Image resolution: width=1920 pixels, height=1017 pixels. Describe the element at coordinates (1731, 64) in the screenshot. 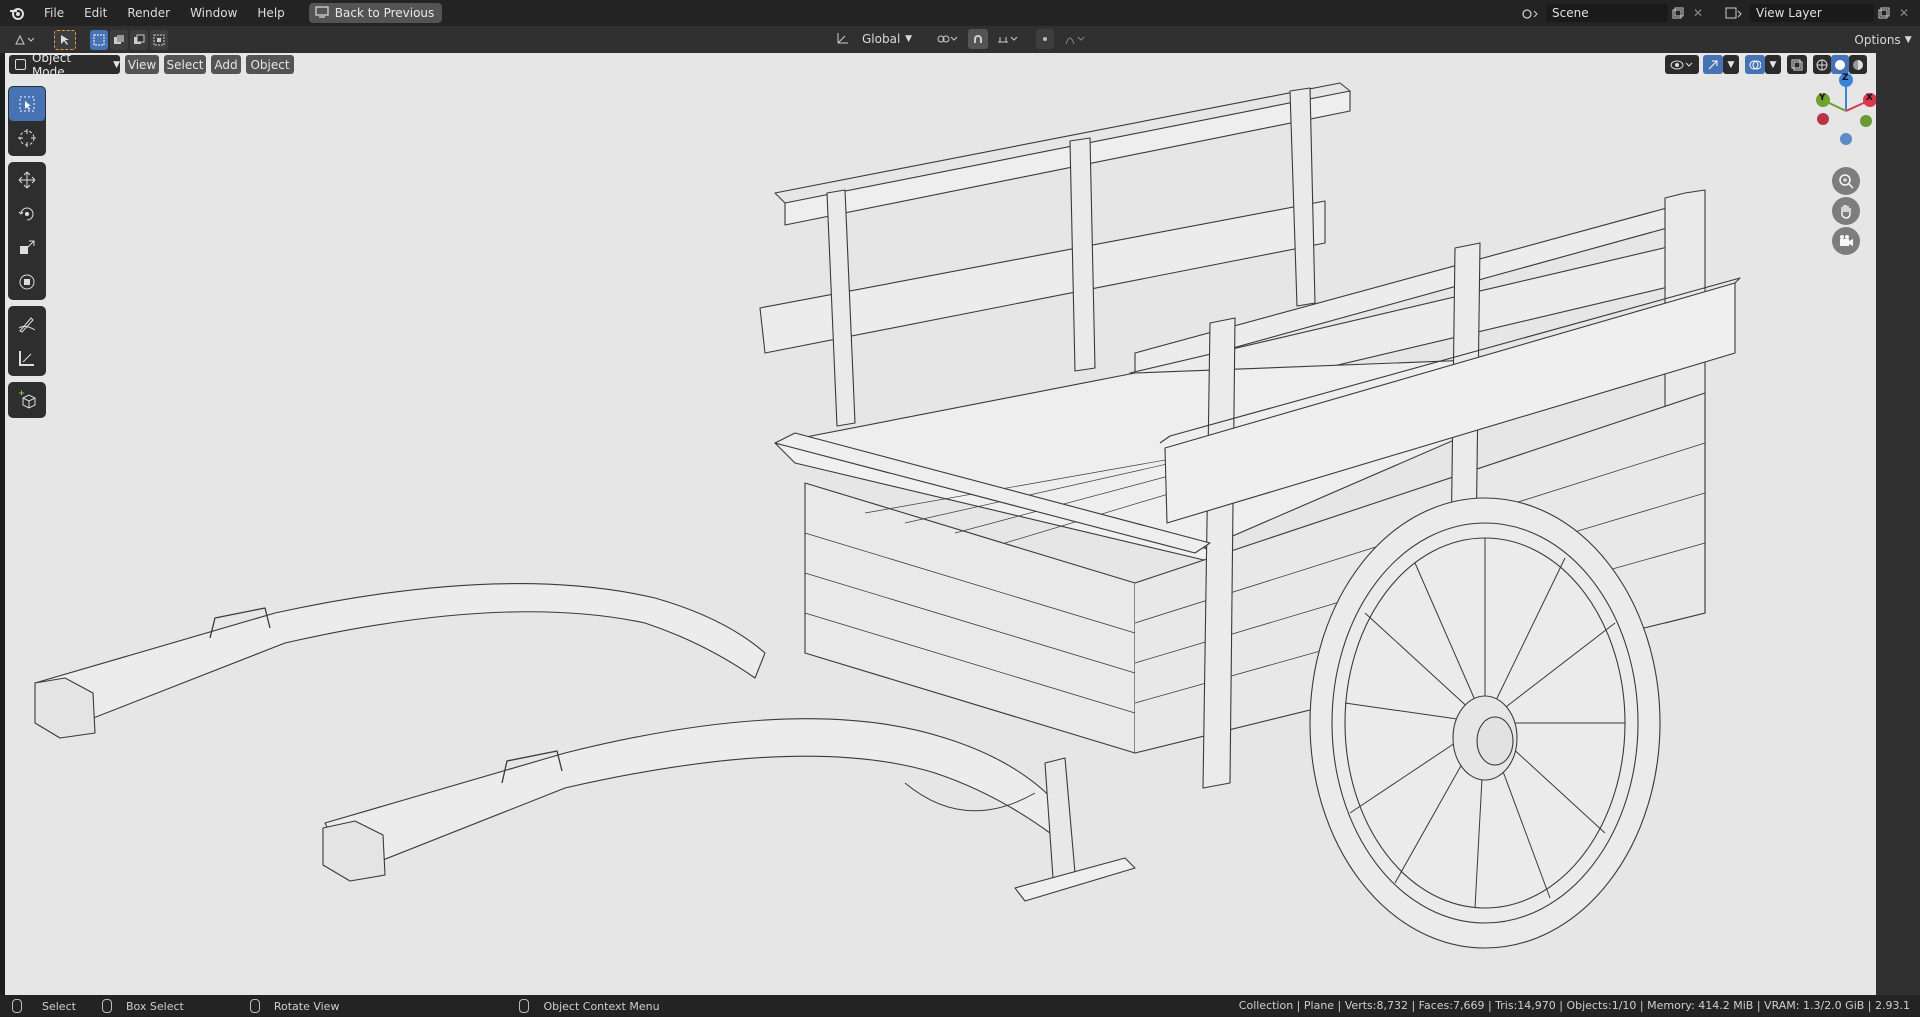

I see `gizmo-dropdown: ▼` at that location.